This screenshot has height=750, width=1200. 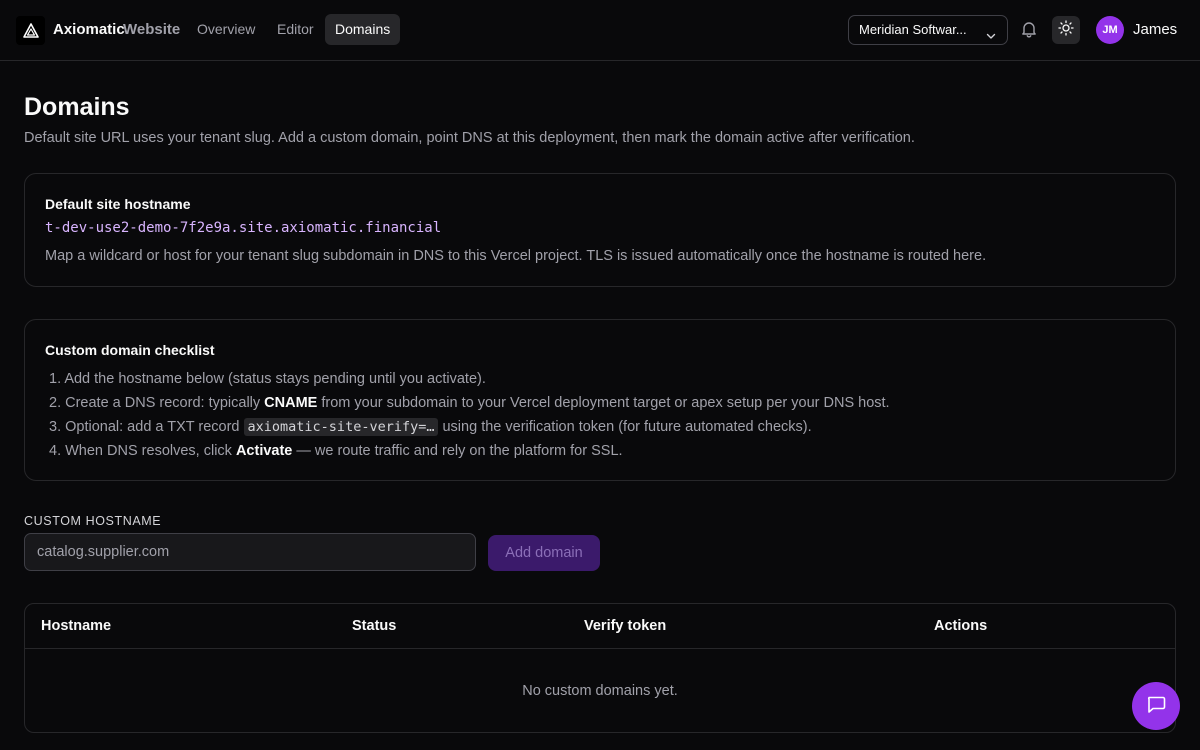 I want to click on avatar: JM, so click(x=1110, y=30).